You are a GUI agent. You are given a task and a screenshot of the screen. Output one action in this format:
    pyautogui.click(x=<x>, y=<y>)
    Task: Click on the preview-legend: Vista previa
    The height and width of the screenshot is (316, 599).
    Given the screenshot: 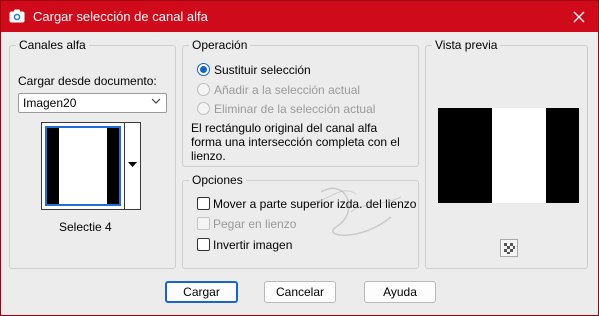 What is the action you would take?
    pyautogui.click(x=466, y=45)
    